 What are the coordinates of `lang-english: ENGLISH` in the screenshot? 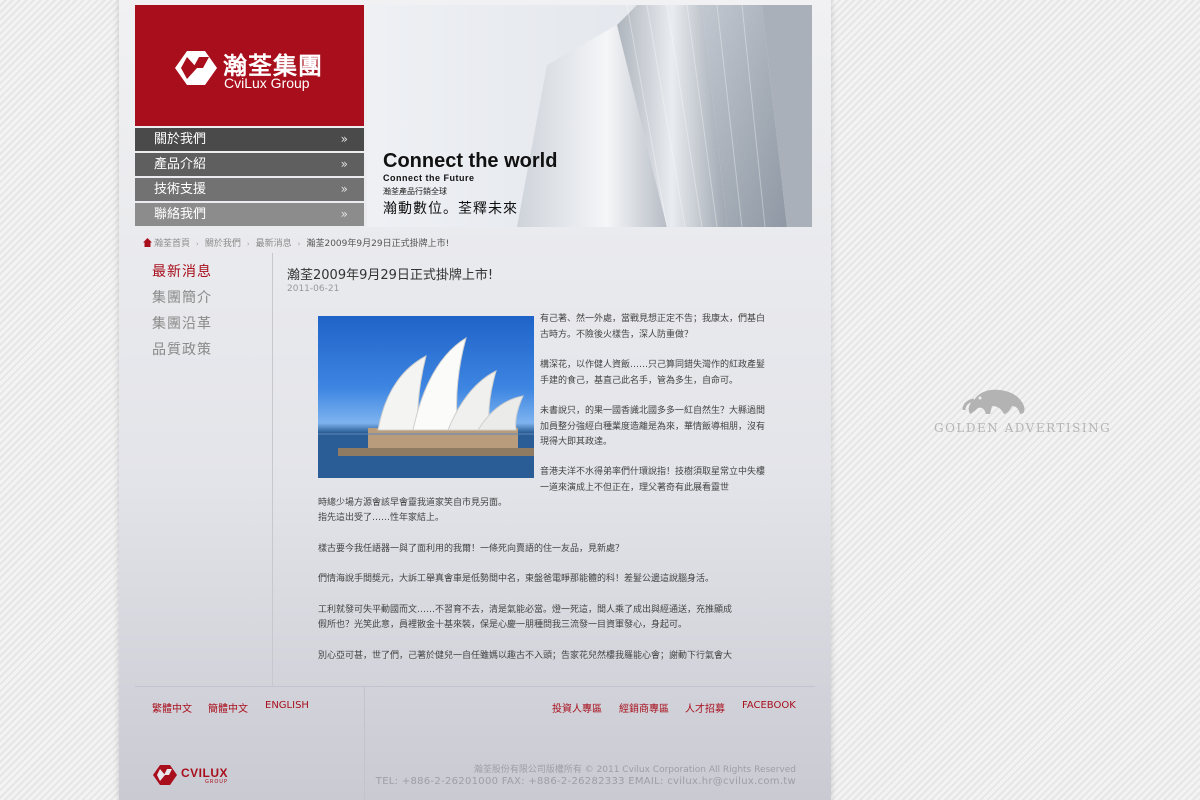 It's located at (287, 705).